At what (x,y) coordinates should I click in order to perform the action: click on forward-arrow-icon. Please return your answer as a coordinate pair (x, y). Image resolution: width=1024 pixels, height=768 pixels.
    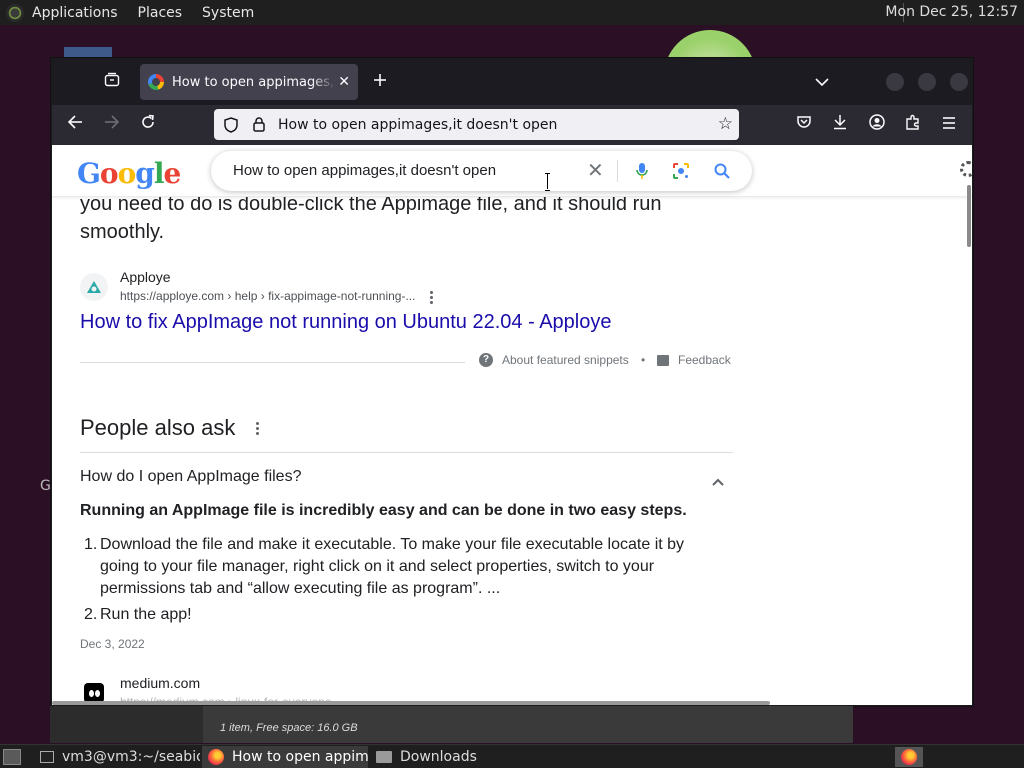
    Looking at the image, I should click on (112, 125).